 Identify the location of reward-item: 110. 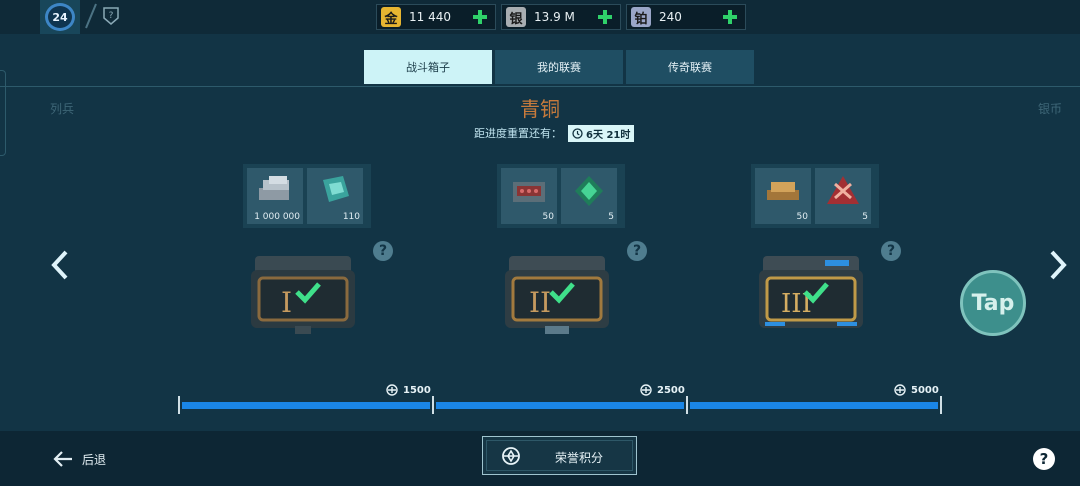
(335, 196).